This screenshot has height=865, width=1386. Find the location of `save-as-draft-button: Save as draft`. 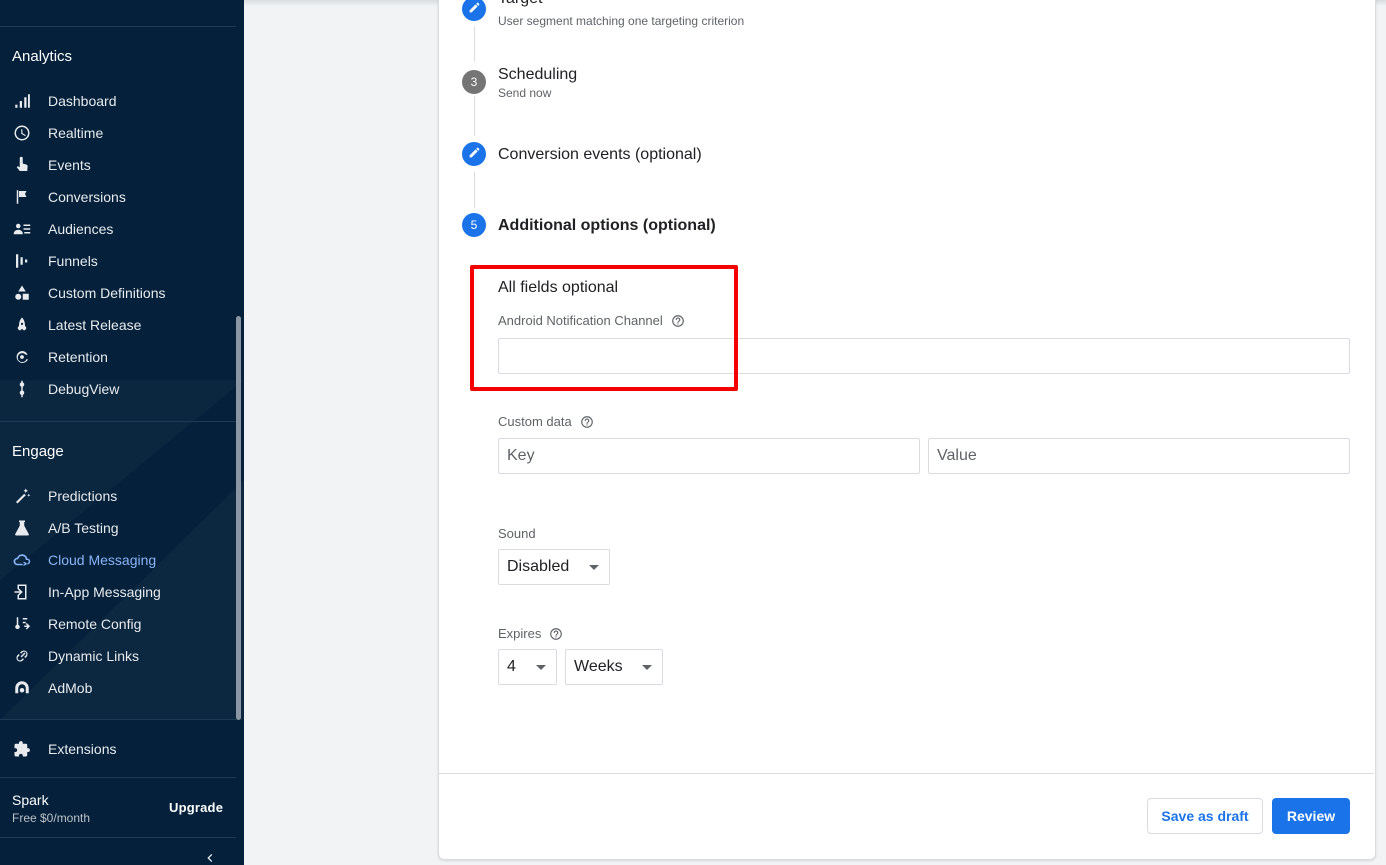

save-as-draft-button: Save as draft is located at coordinates (1205, 816).